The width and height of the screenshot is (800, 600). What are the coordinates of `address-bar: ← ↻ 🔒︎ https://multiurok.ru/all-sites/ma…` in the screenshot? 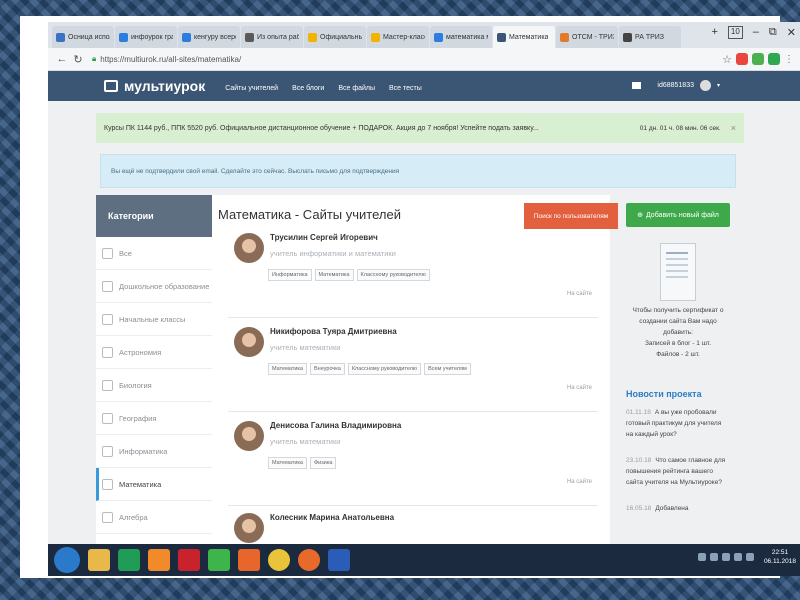 It's located at (424, 59).